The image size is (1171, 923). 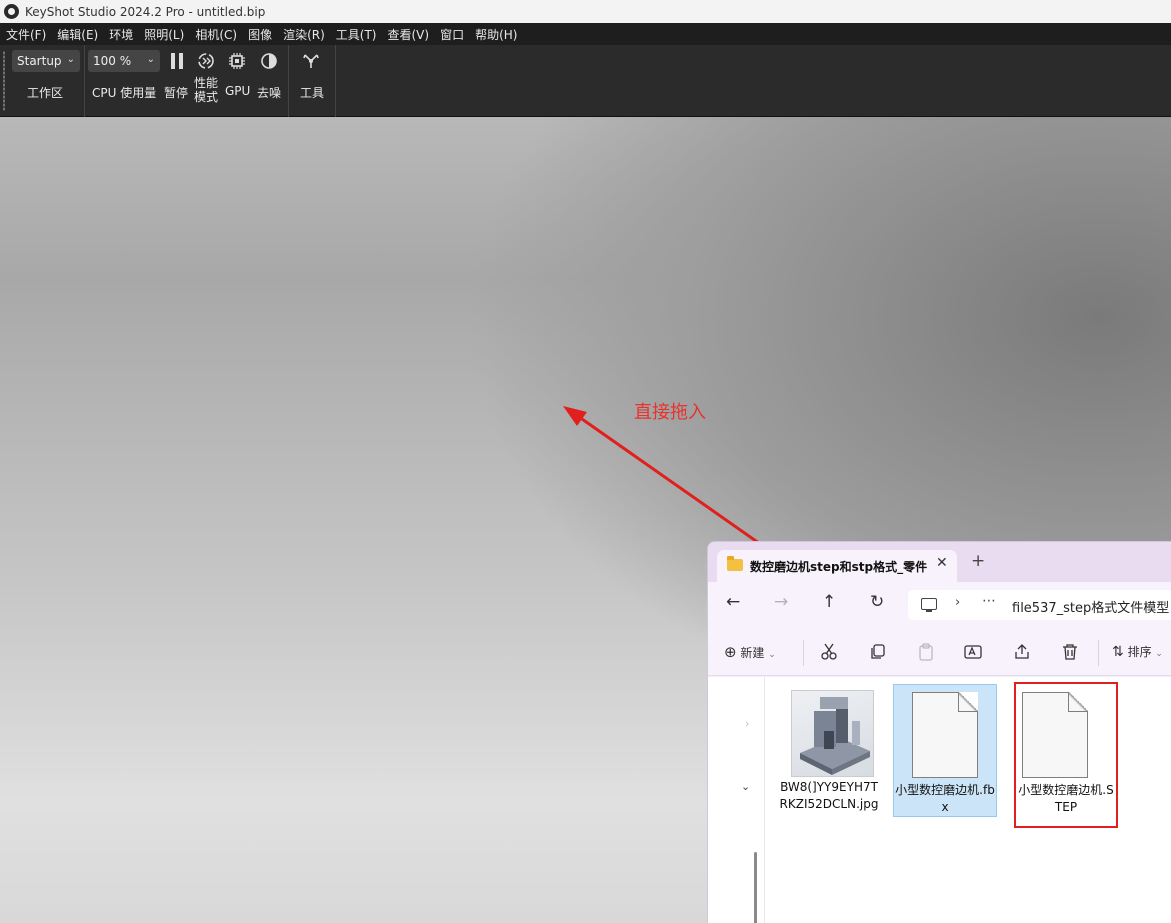 What do you see at coordinates (745, 786) in the screenshot?
I see `nav-collapse-icon: ⌄` at bounding box center [745, 786].